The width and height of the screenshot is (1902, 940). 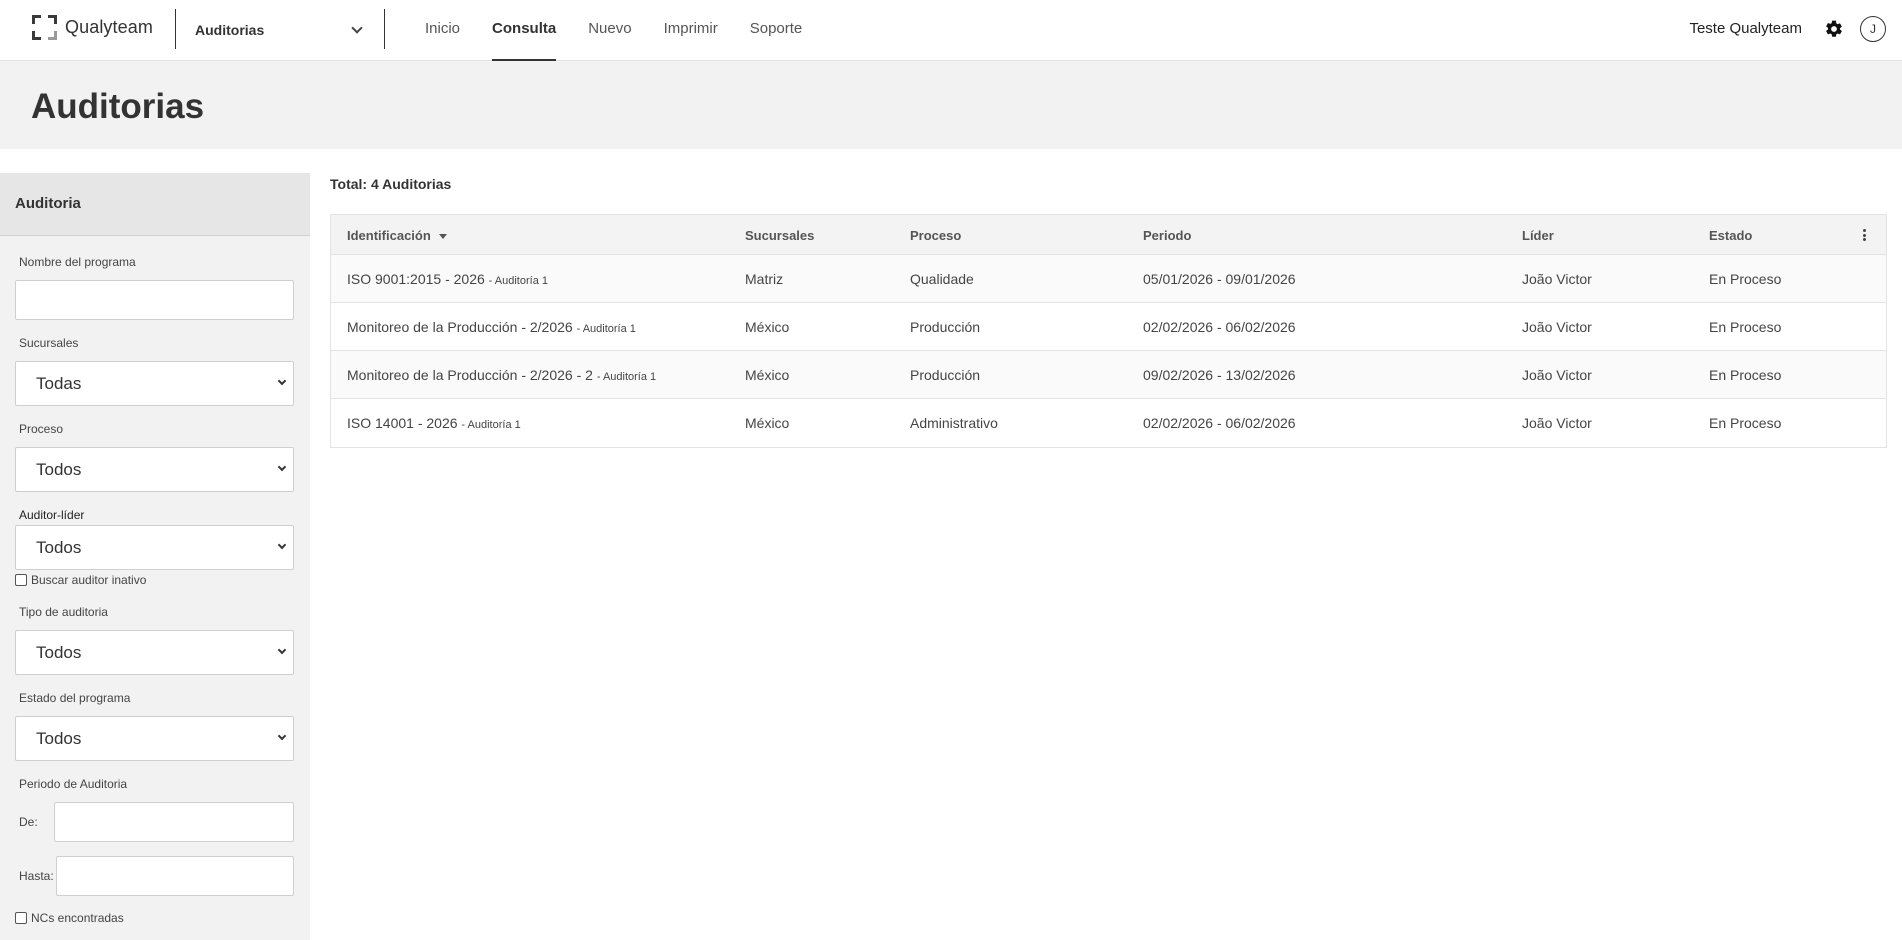 I want to click on results-total: Total: 4 Auditorias, so click(x=391, y=184).